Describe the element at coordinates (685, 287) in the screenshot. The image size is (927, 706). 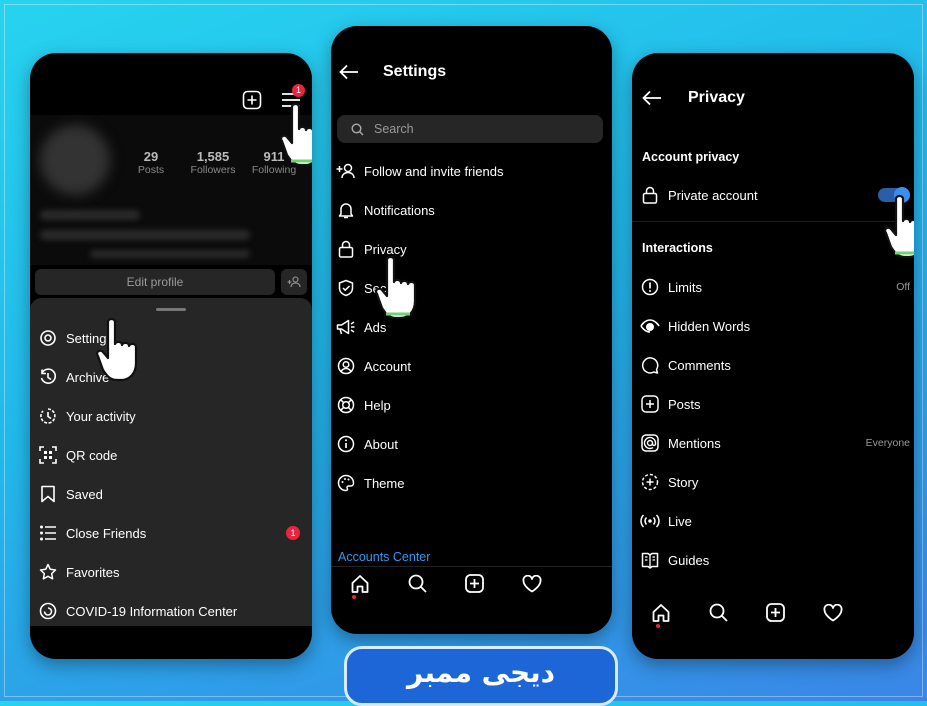
I see `privacy-item-label: Limits` at that location.